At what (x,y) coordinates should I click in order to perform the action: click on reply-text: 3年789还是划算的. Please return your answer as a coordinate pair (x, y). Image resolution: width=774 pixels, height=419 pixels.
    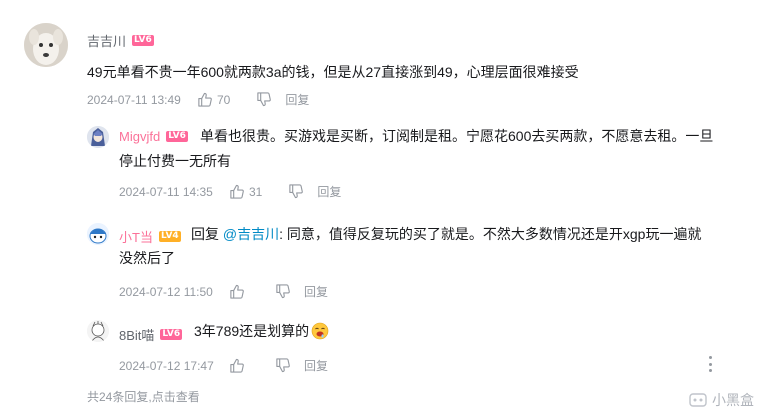
    Looking at the image, I should click on (252, 331).